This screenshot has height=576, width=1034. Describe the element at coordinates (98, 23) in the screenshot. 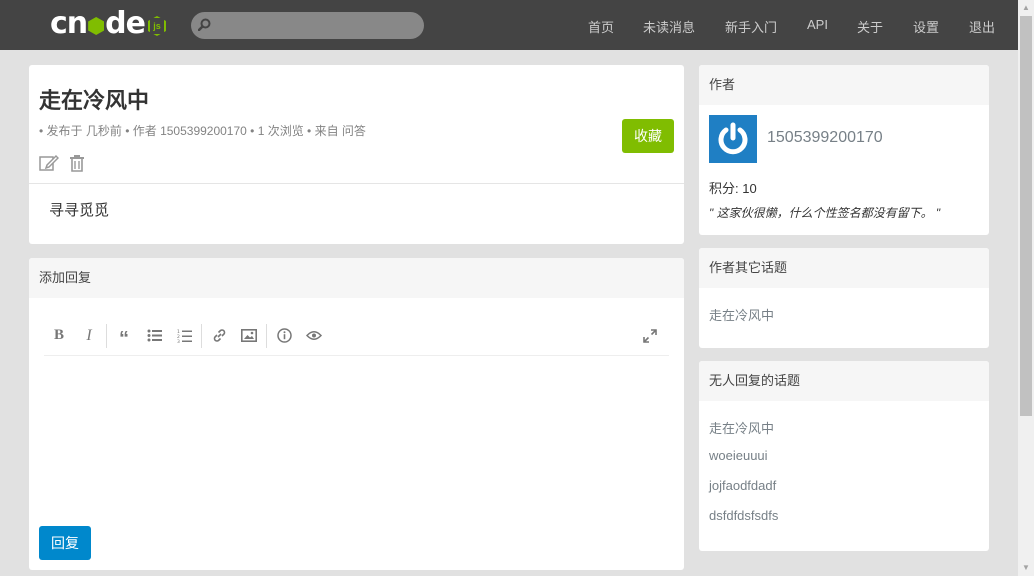

I see `logo-text: cn de` at that location.